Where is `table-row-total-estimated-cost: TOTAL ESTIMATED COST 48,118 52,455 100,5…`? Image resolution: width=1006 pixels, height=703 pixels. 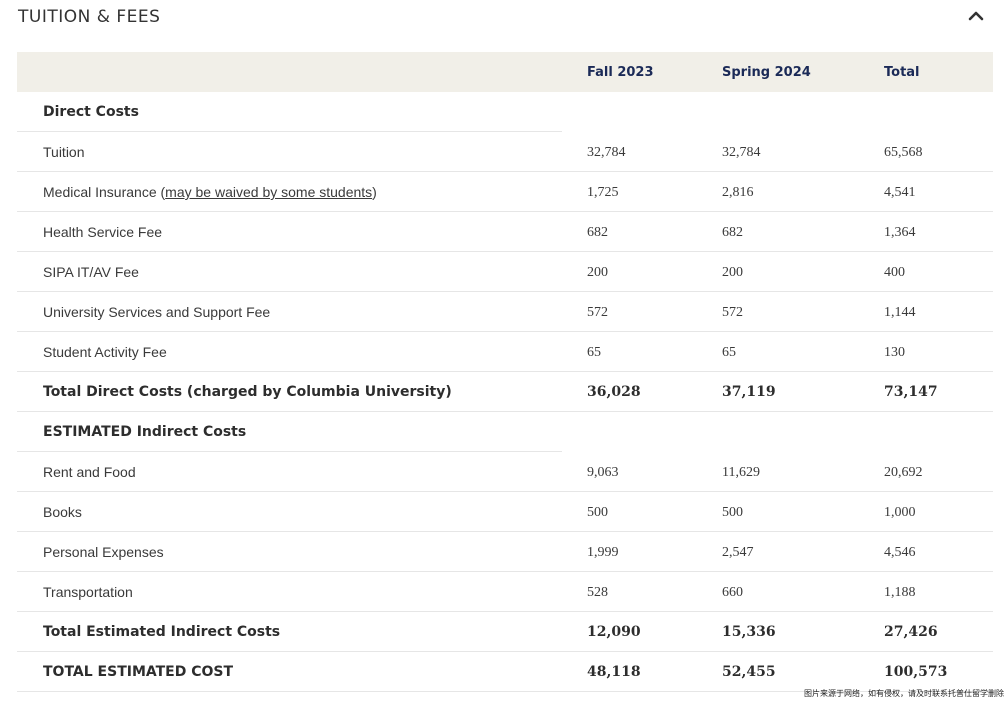
table-row-total-estimated-cost: TOTAL ESTIMATED COST 48,118 52,455 100,5… is located at coordinates (505, 672).